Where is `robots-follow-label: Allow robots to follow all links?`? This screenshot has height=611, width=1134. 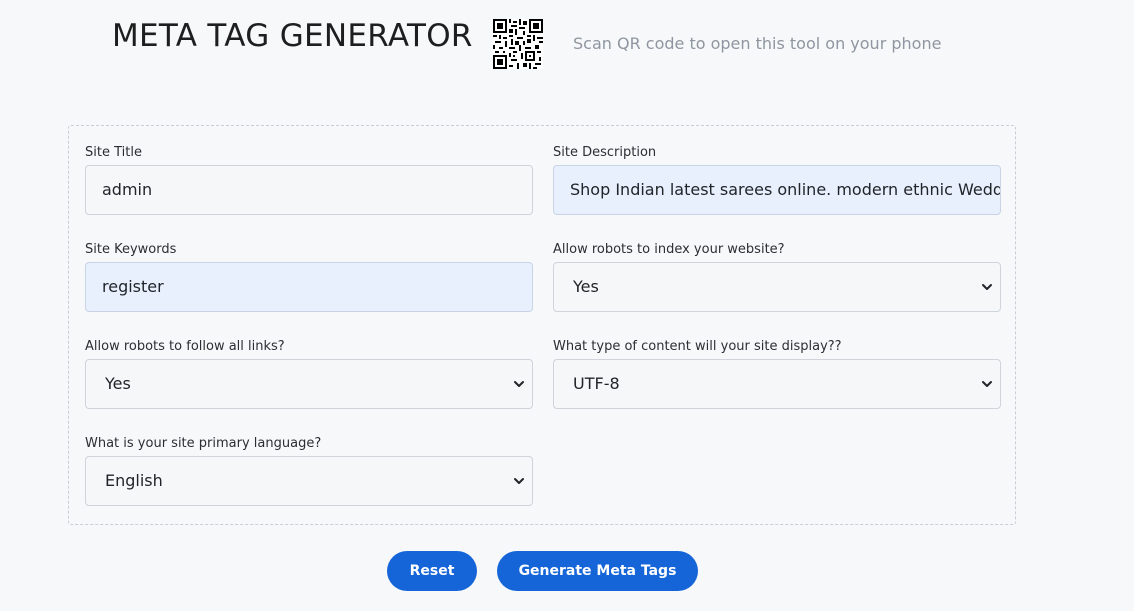 robots-follow-label: Allow robots to follow all links? is located at coordinates (185, 346).